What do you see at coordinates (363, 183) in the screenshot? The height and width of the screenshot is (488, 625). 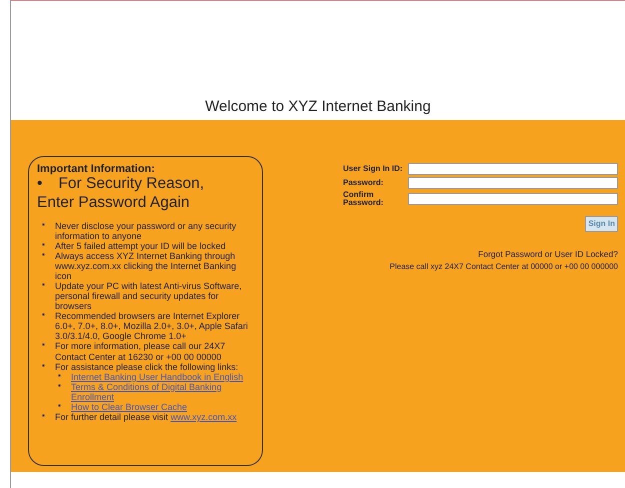 I see `field-label: Password:` at bounding box center [363, 183].